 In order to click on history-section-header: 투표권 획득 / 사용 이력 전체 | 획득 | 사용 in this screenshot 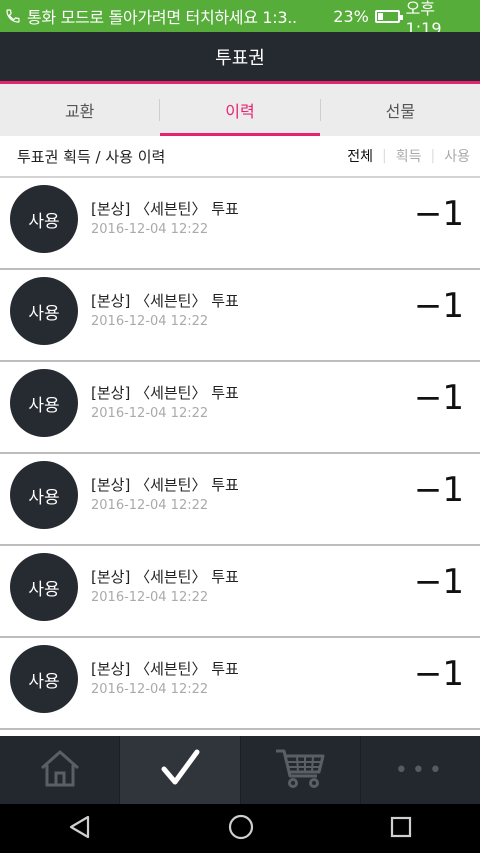, I will do `click(240, 157)`.